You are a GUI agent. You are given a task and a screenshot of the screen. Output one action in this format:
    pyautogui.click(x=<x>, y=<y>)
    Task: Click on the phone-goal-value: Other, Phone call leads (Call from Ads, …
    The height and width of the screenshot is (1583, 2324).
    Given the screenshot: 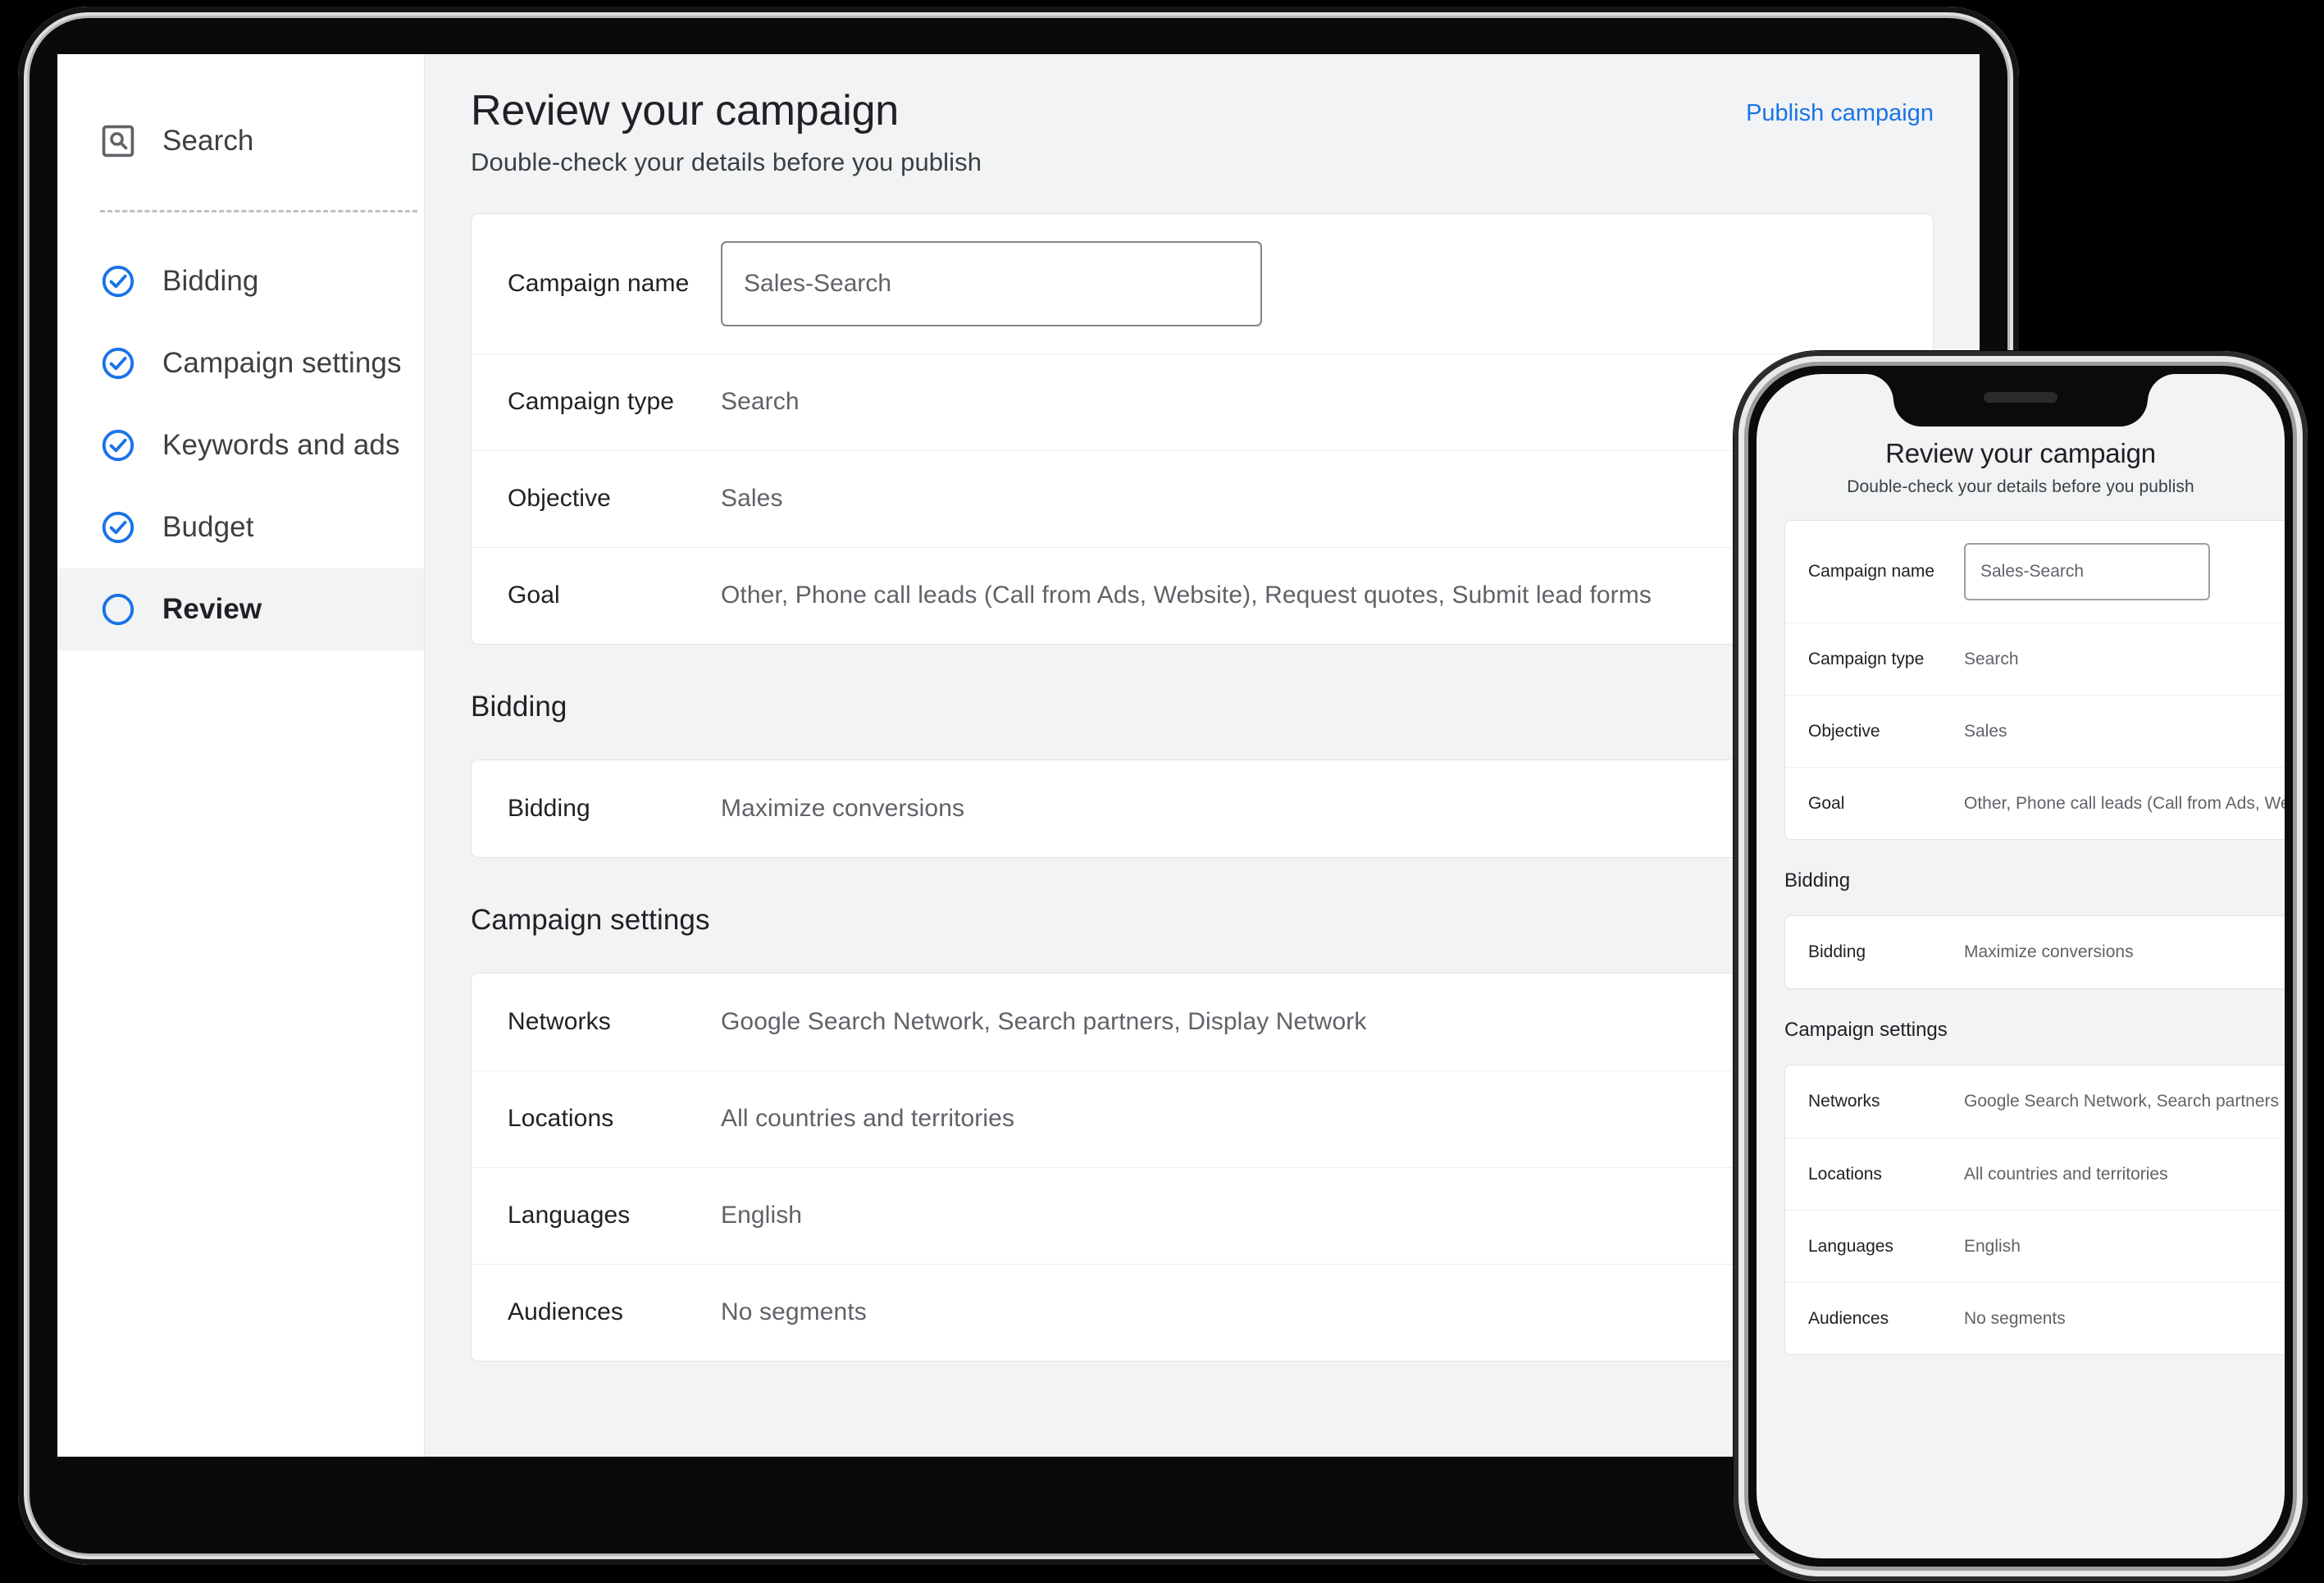 What is the action you would take?
    pyautogui.click(x=2124, y=803)
    